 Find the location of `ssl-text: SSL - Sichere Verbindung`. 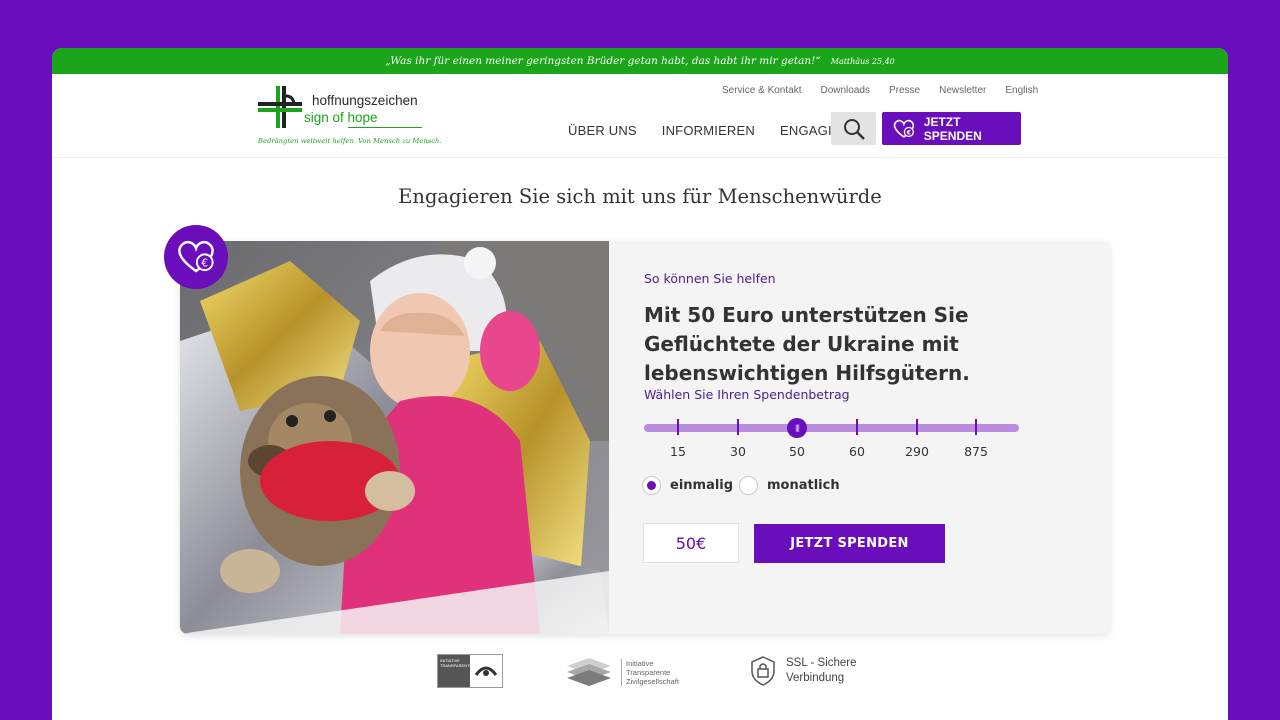

ssl-text: SSL - Sichere Verbindung is located at coordinates (821, 671).